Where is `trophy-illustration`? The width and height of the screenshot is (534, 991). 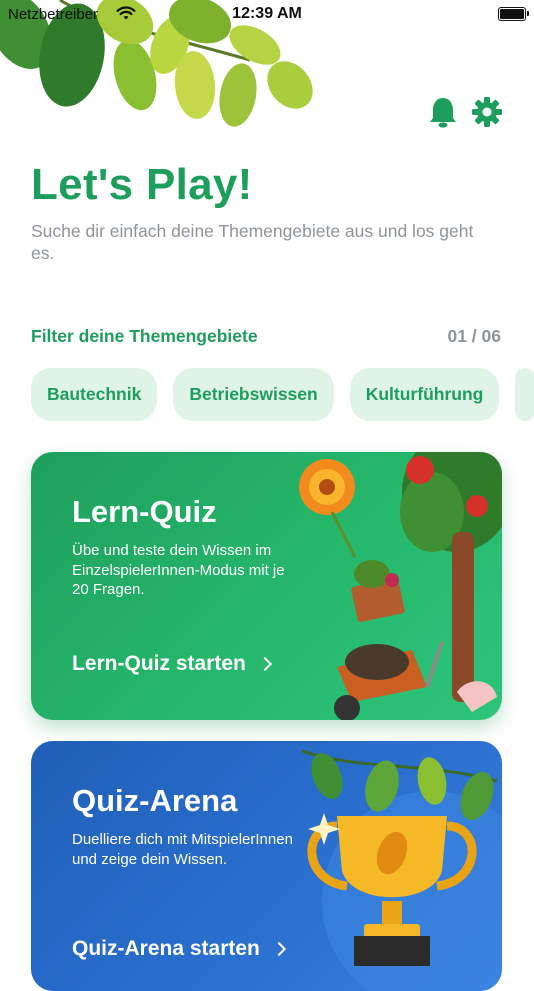
trophy-illustration is located at coordinates (401, 870).